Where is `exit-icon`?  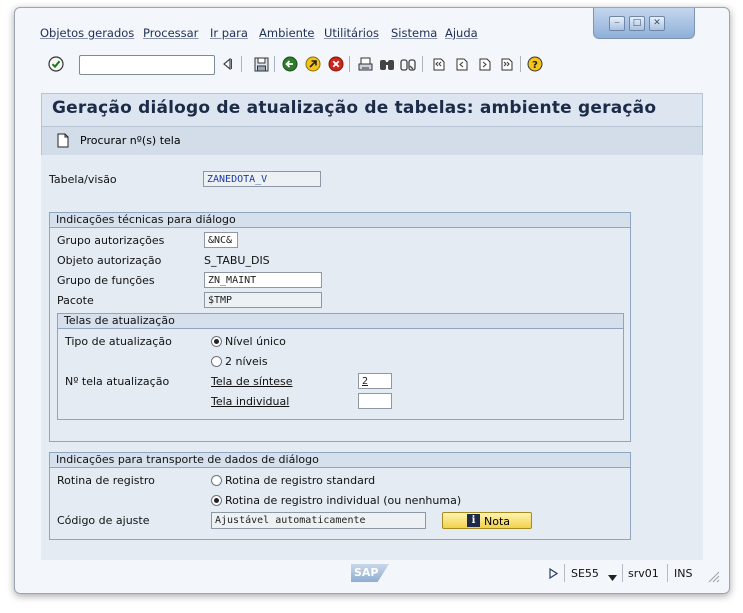
exit-icon is located at coordinates (313, 64).